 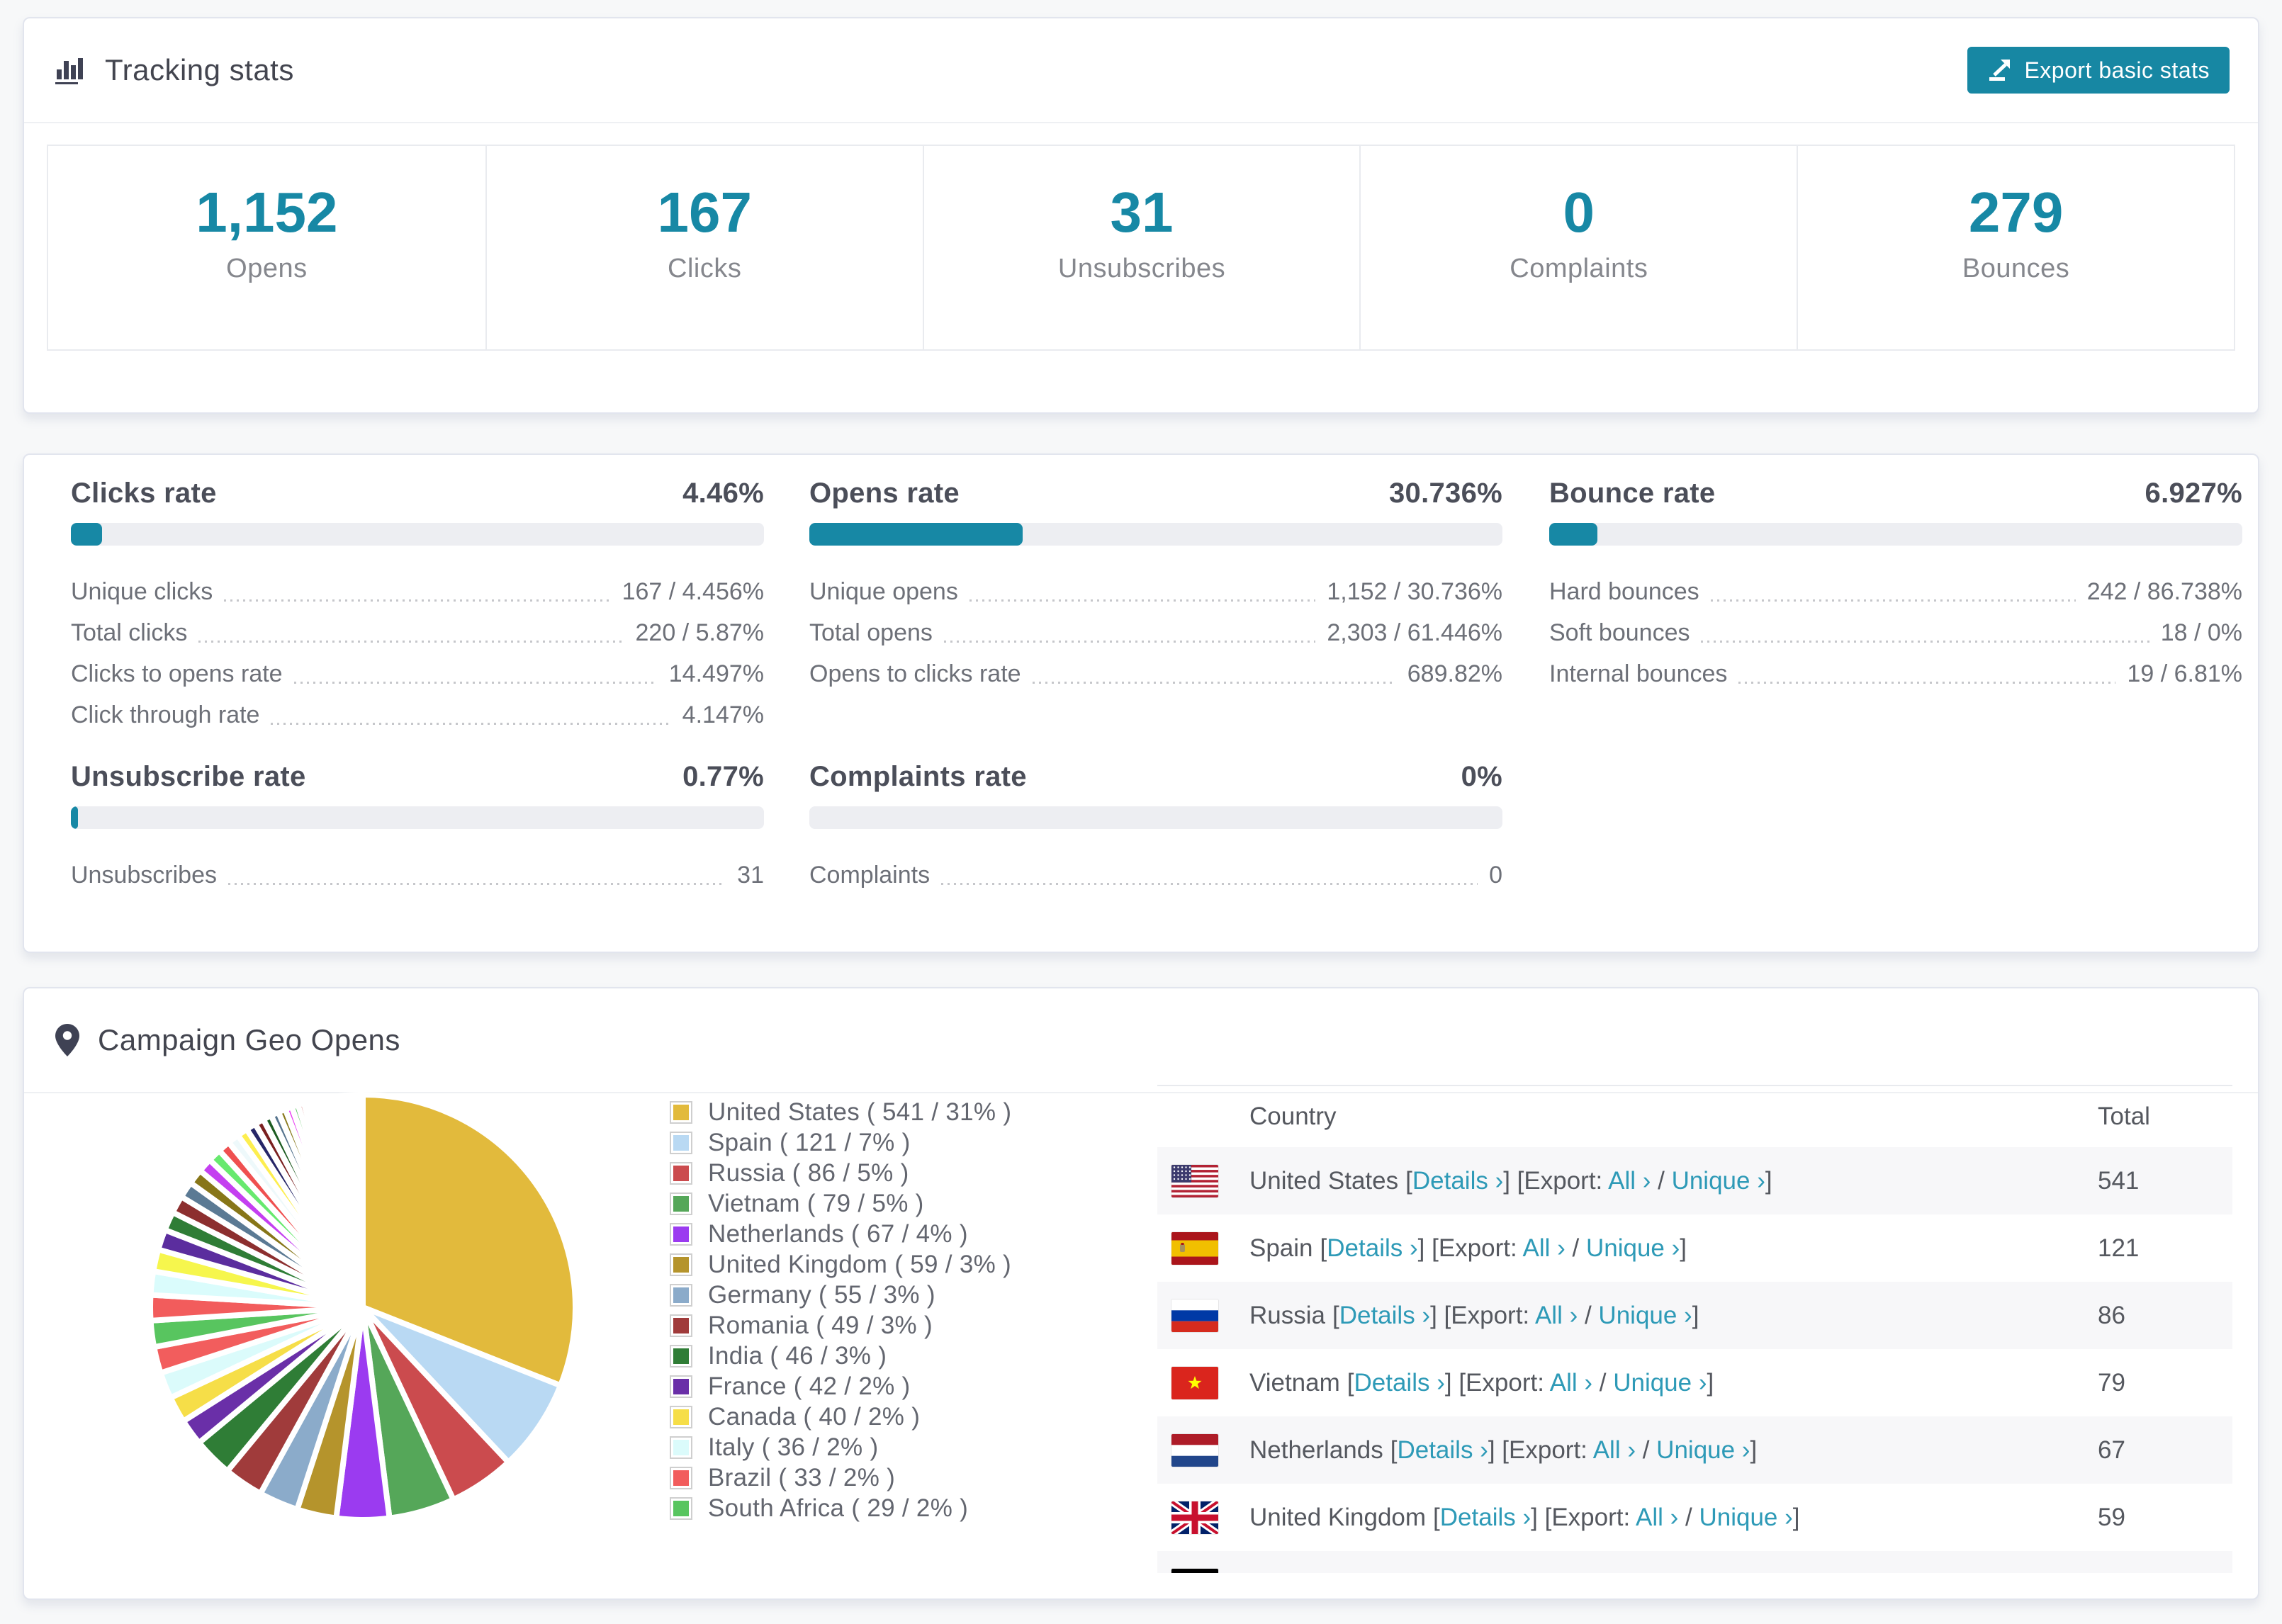 I want to click on legend-label: United Kingdom ( 59 / 3% ), so click(x=860, y=1264).